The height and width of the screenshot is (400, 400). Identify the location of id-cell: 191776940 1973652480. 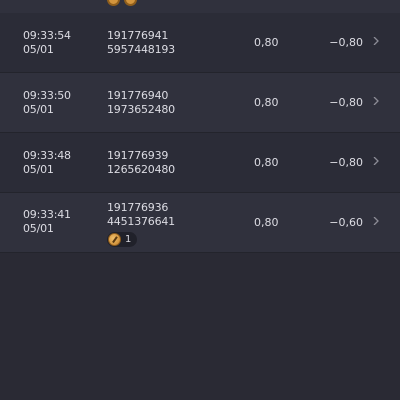
(141, 103).